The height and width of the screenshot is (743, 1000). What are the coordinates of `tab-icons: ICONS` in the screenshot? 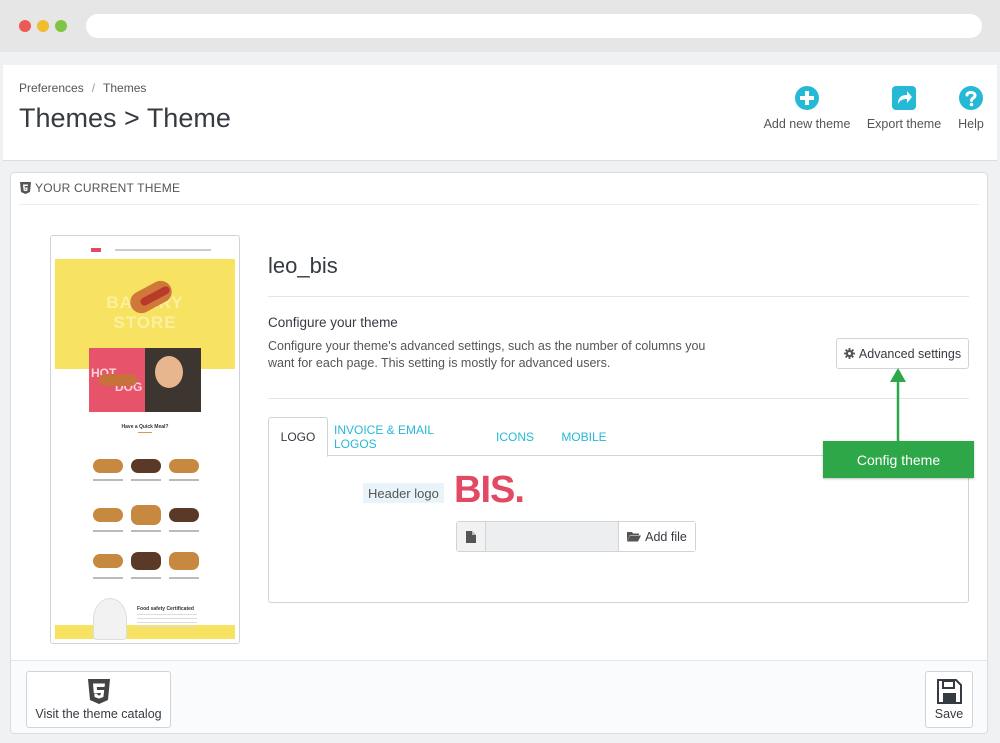 It's located at (515, 436).